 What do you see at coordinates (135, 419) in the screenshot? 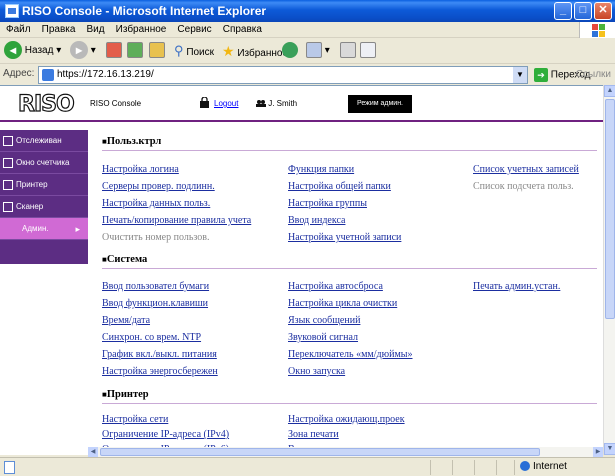
I see `link-network-settings: Настройка сети` at bounding box center [135, 419].